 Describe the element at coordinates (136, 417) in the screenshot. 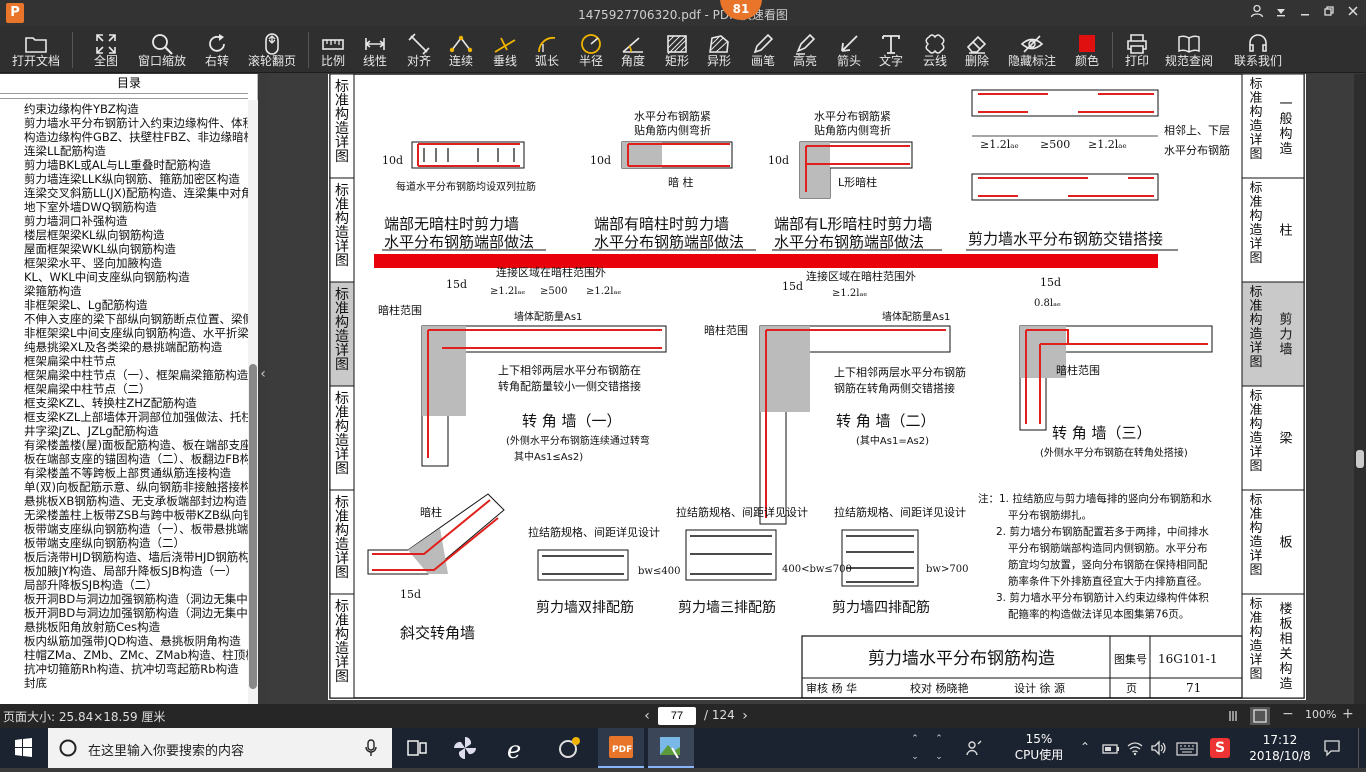

I see `toc-item: 框支梁KZL上部墙体开洞部位加强做法、托柱转换` at that location.